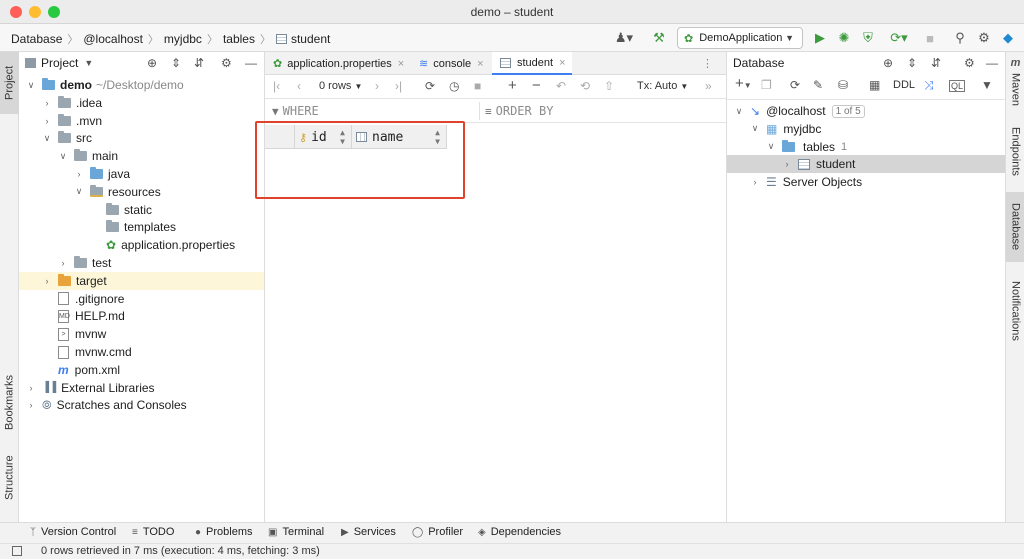 This screenshot has height=559, width=1024. I want to click on table-view-icon: ▦, so click(874, 85).